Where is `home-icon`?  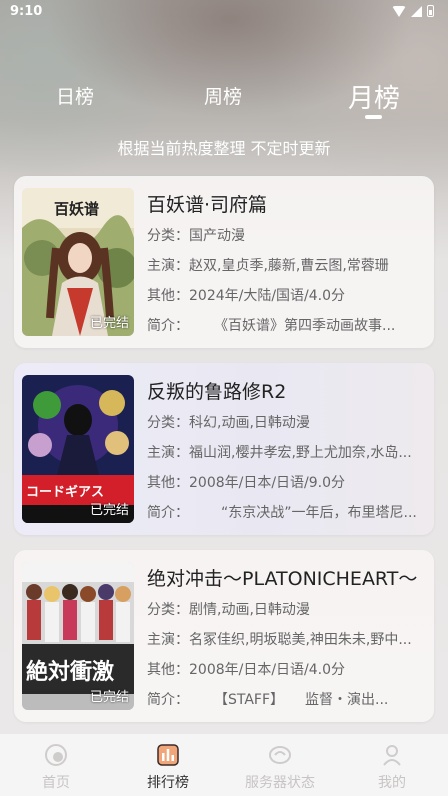 home-icon is located at coordinates (56, 755).